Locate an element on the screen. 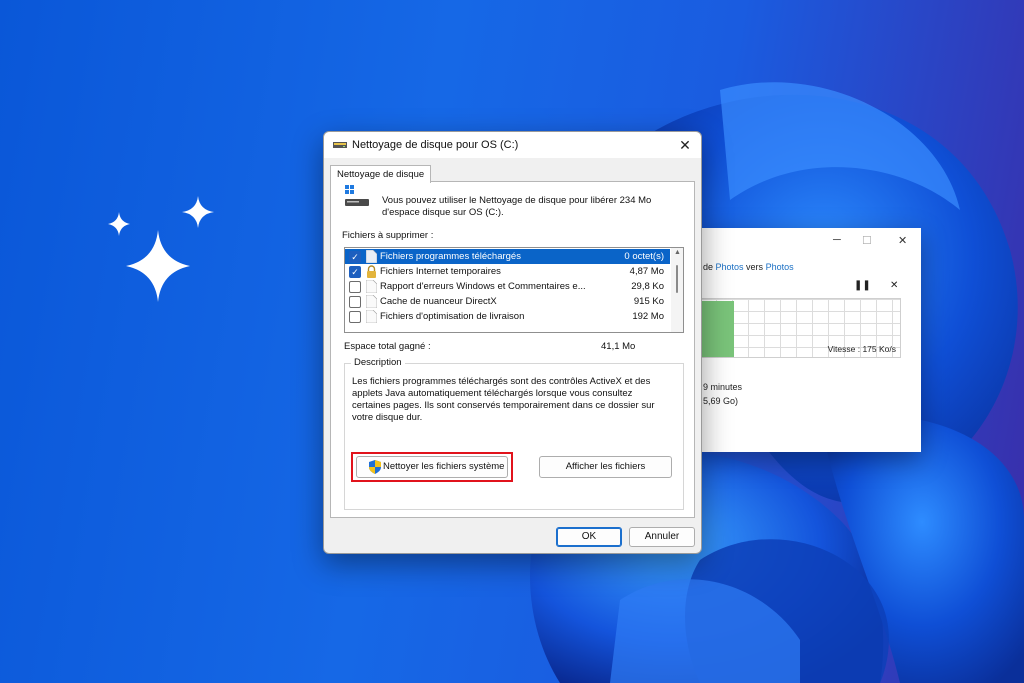 The image size is (1024, 683). list-item: Cache de nuanceur DirectX 915 Ko is located at coordinates (507, 301).